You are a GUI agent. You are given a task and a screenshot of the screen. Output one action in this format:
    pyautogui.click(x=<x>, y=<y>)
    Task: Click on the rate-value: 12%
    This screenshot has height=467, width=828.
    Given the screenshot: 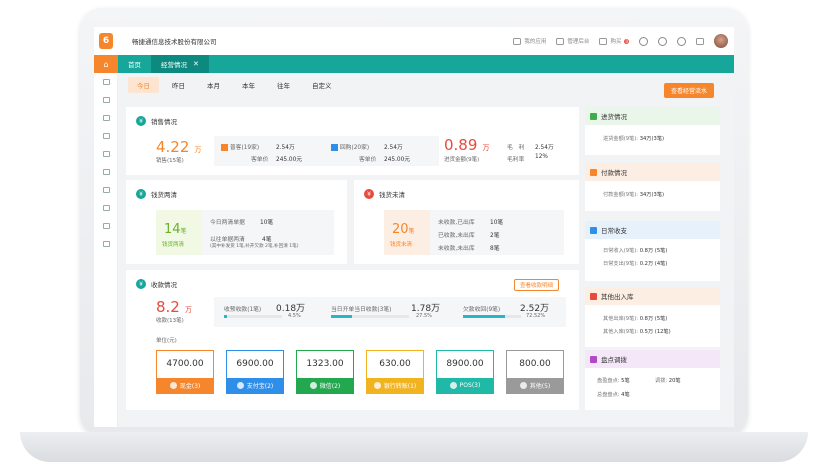 What is the action you would take?
    pyautogui.click(x=541, y=157)
    